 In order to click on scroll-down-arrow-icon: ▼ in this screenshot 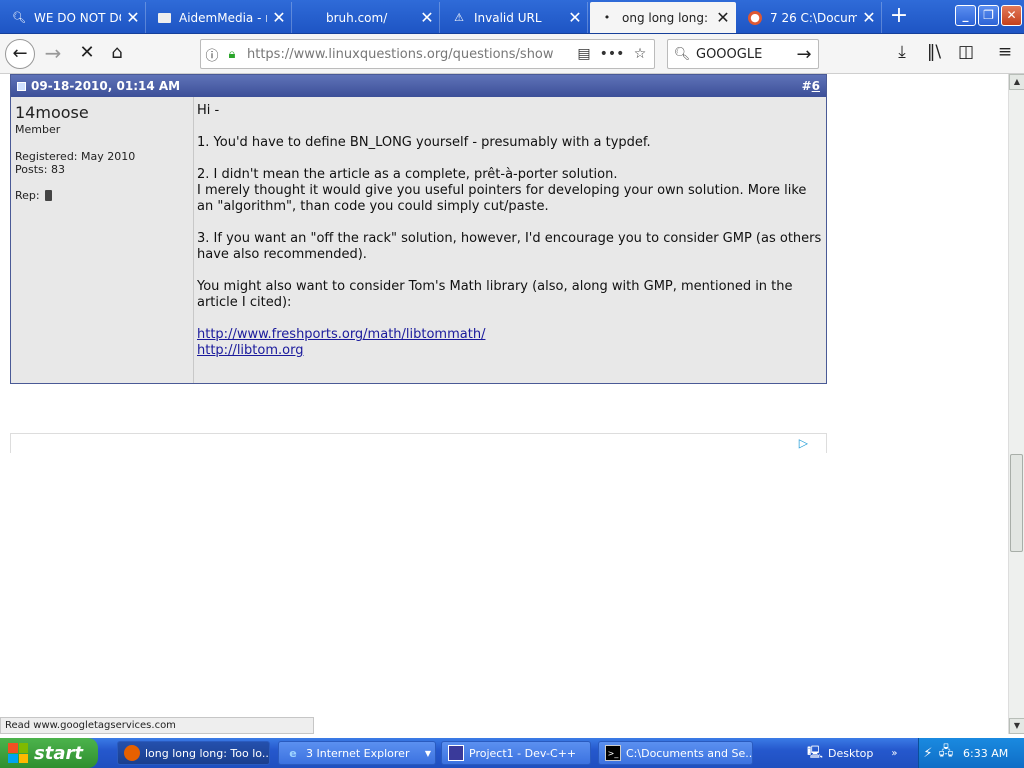, I will do `click(1016, 726)`.